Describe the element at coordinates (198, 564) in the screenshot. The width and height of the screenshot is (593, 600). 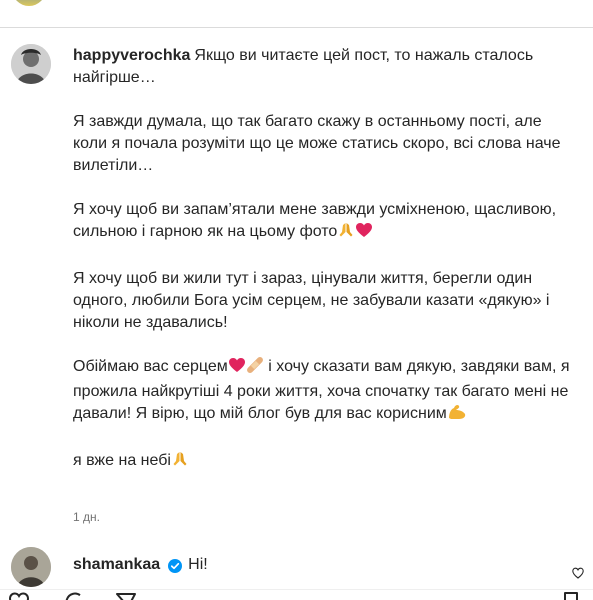
I see `comment-text: Ні!` at that location.